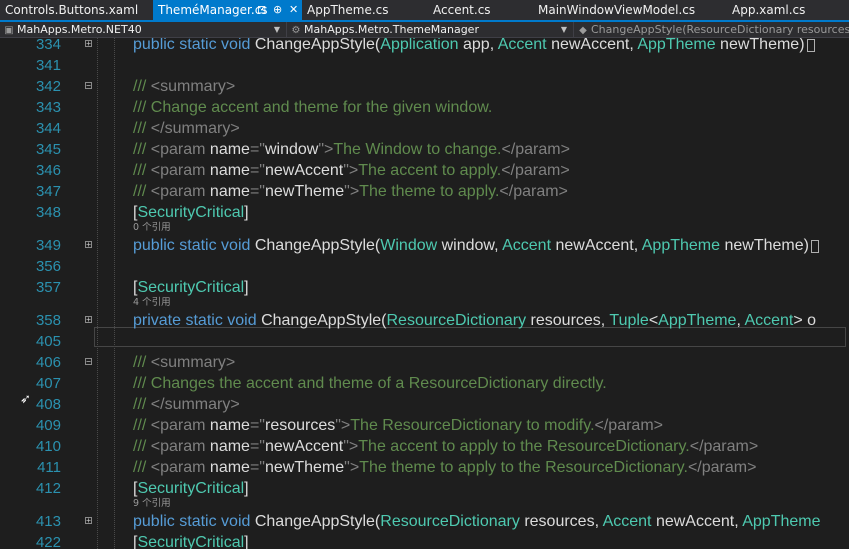  Describe the element at coordinates (227, 10) in the screenshot. I see `tab-thememanager-cs: TheméManager.cs ⊡ ⊕ ✕` at that location.